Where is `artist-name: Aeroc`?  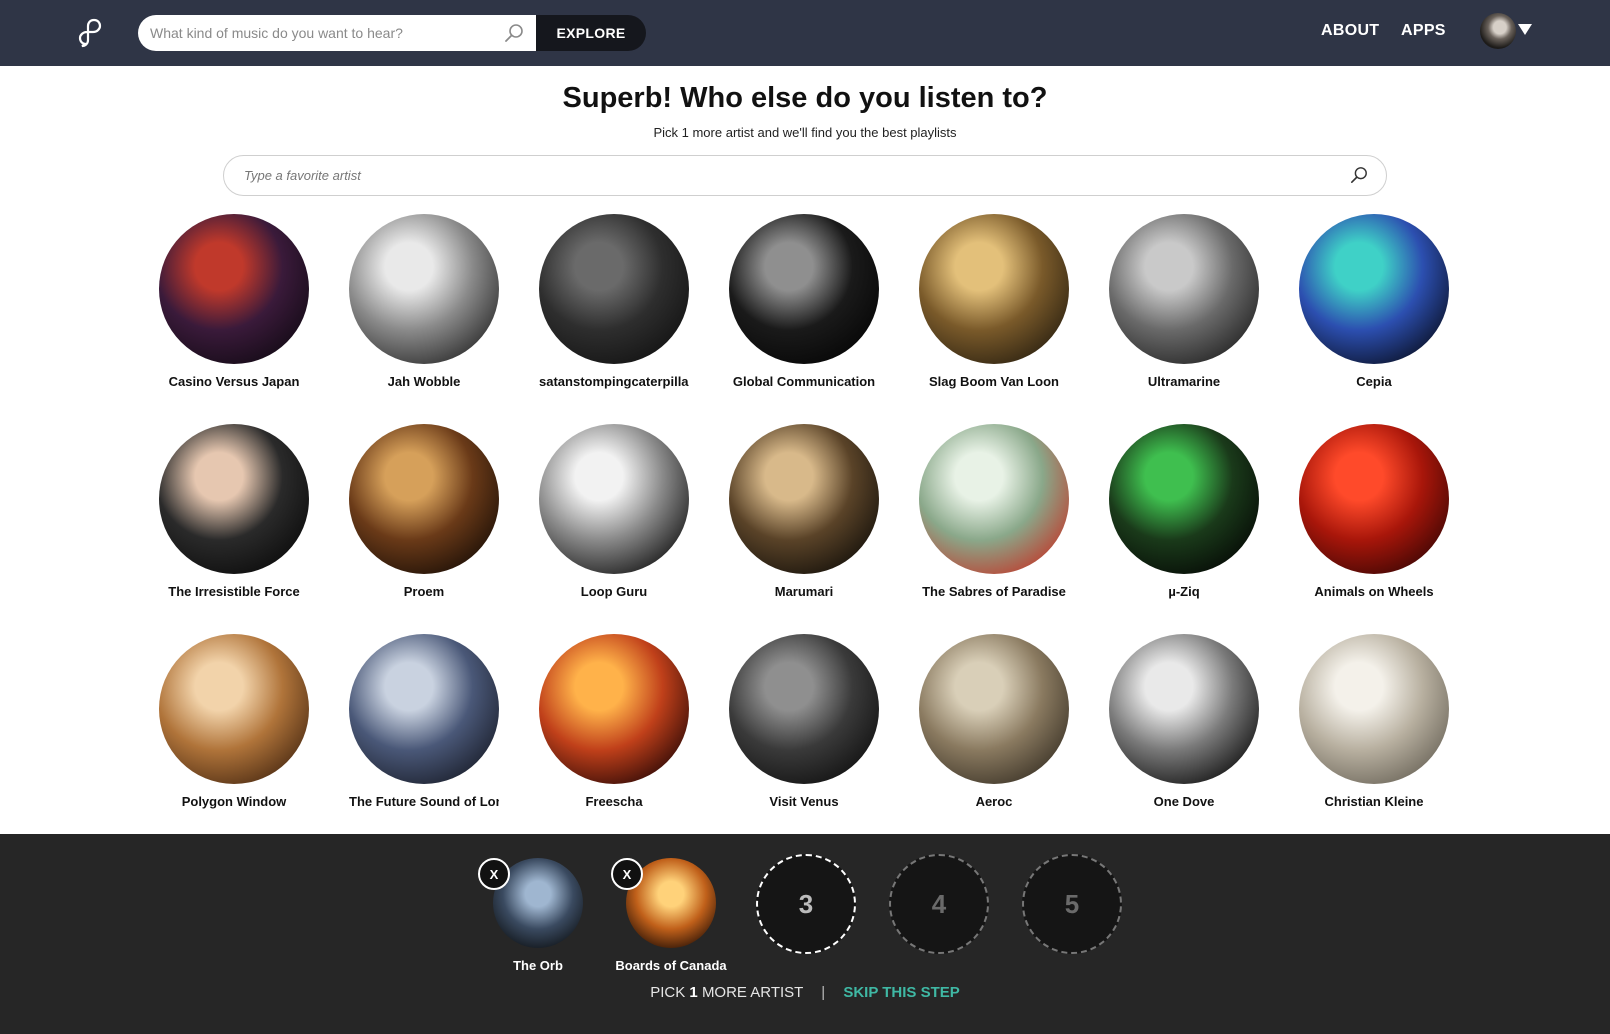
artist-name: Aeroc is located at coordinates (994, 801).